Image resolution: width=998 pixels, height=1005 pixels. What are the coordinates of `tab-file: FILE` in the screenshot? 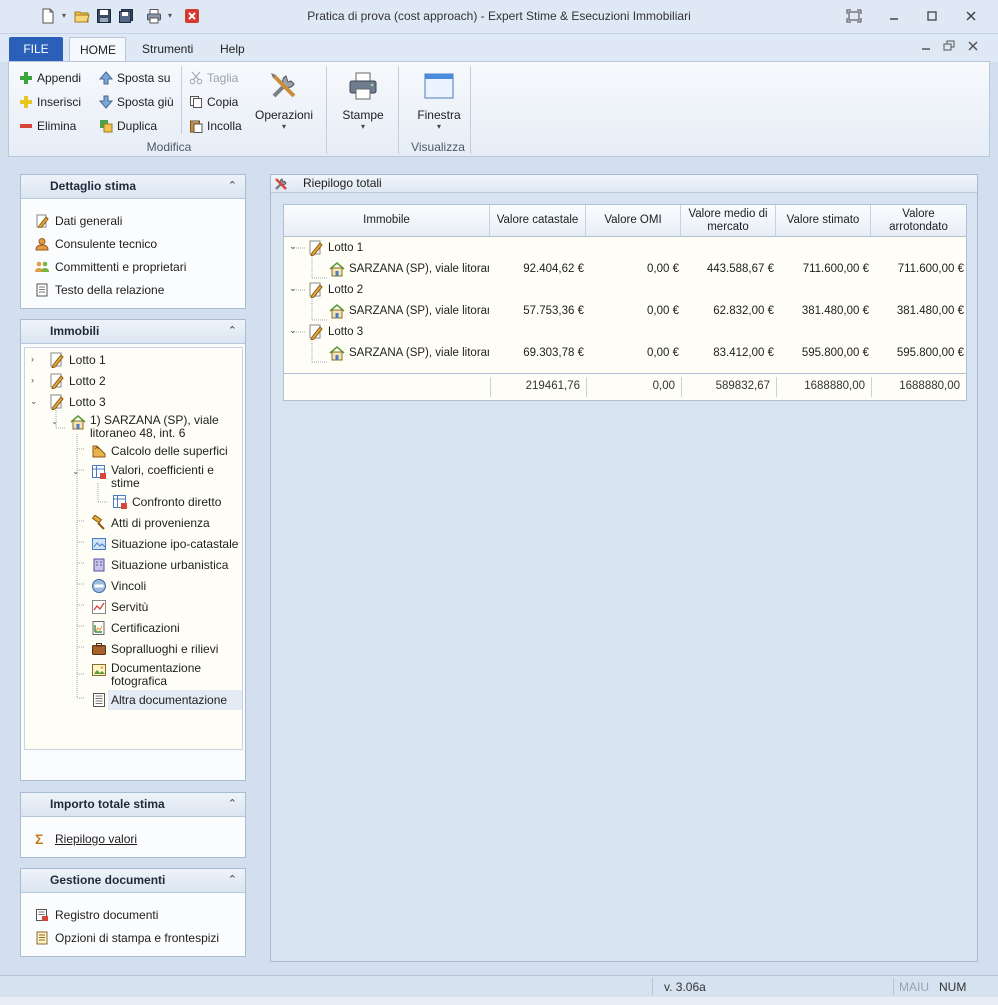 It's located at (36, 49).